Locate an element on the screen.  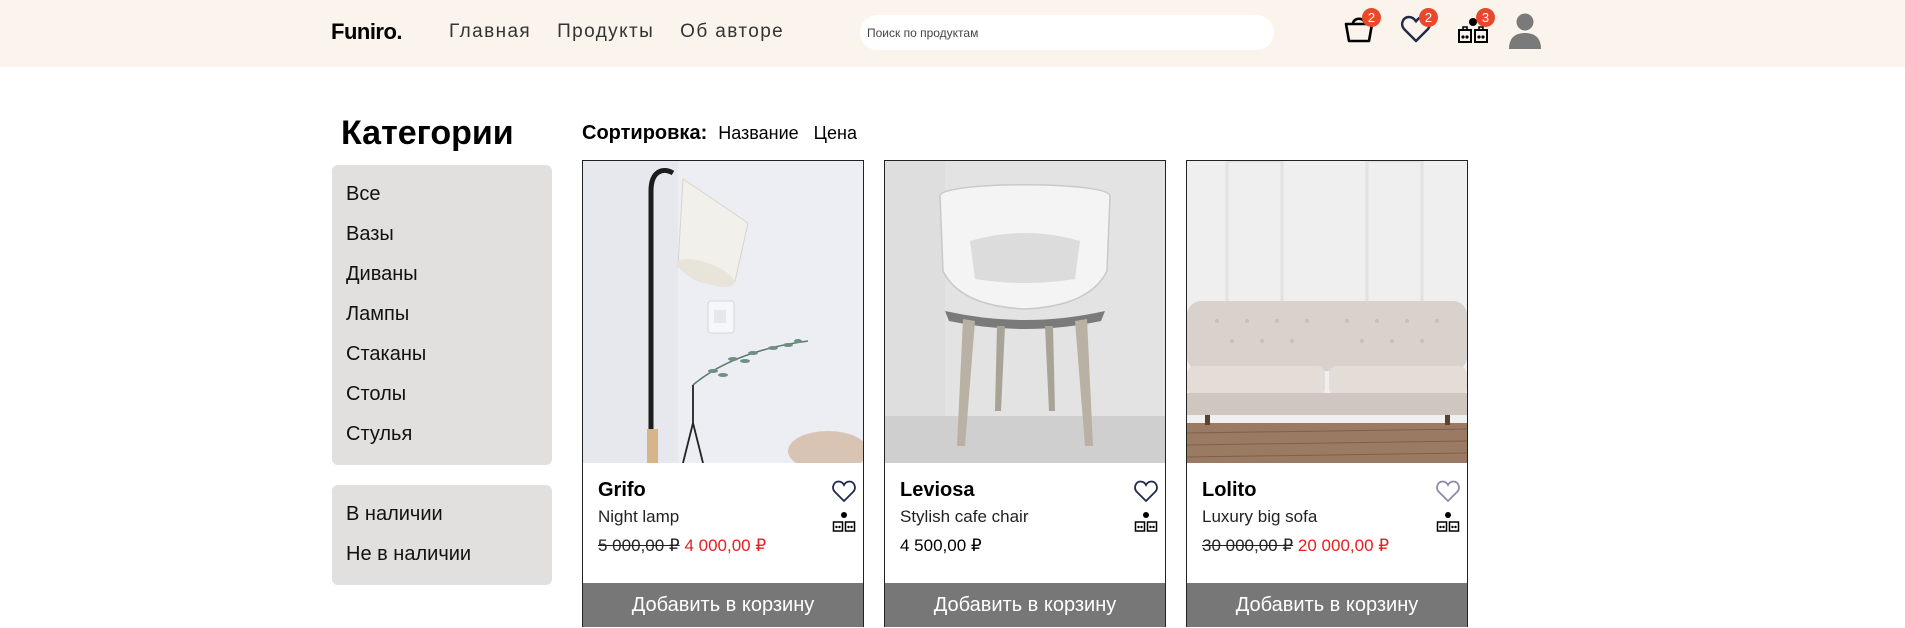
product-name: Grifo is located at coordinates (622, 490).